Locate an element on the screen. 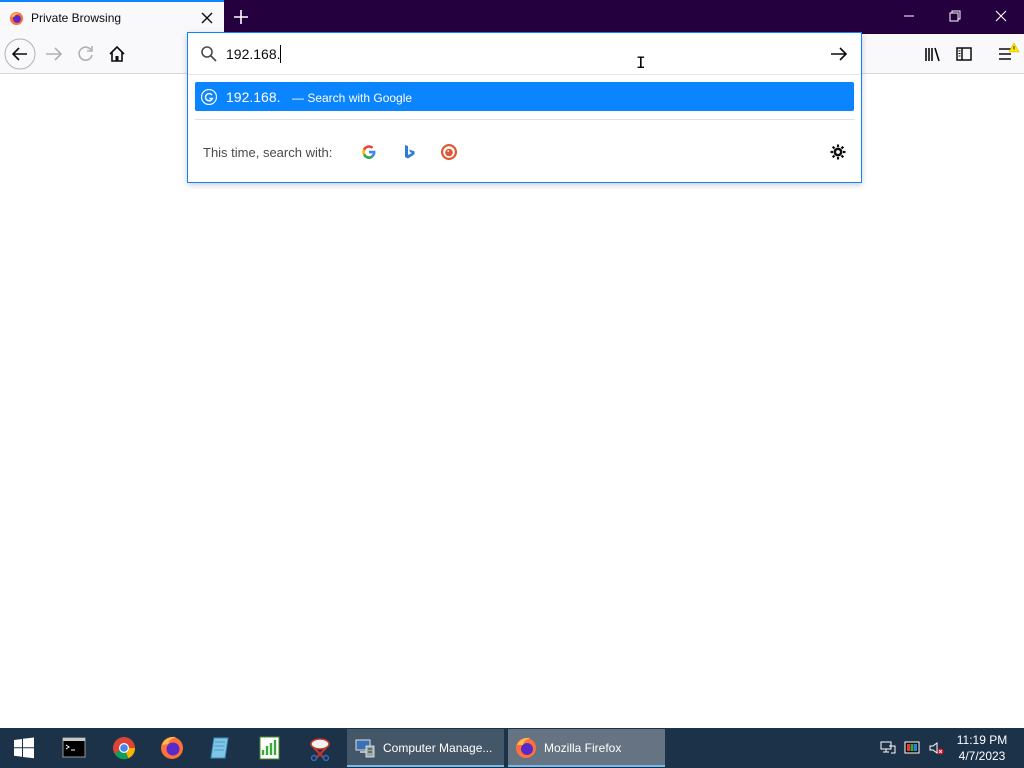 This screenshot has height=768, width=1024. menu-icon is located at coordinates (1006, 54).